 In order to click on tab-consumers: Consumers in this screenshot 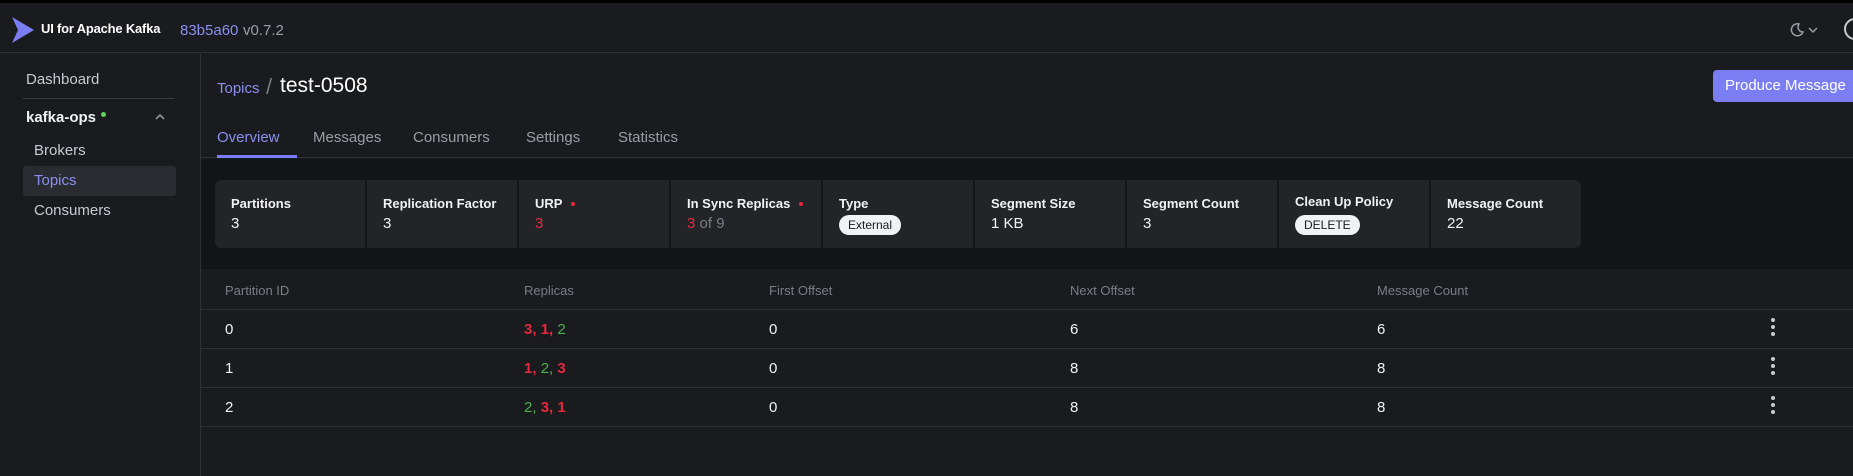, I will do `click(451, 137)`.